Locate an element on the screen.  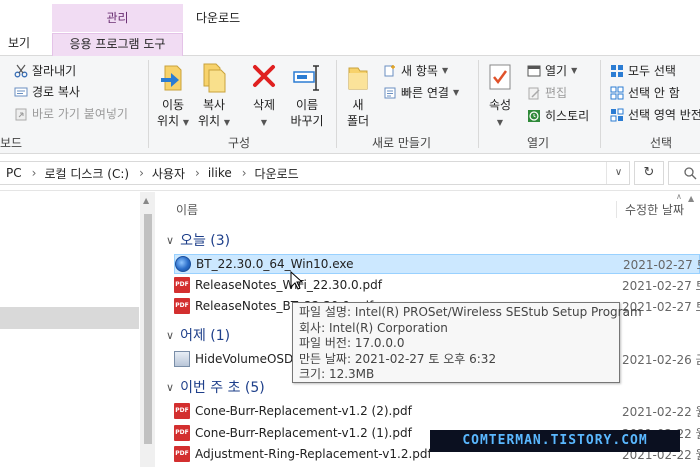
select-group-label: 선택 is located at coordinates (661, 143).